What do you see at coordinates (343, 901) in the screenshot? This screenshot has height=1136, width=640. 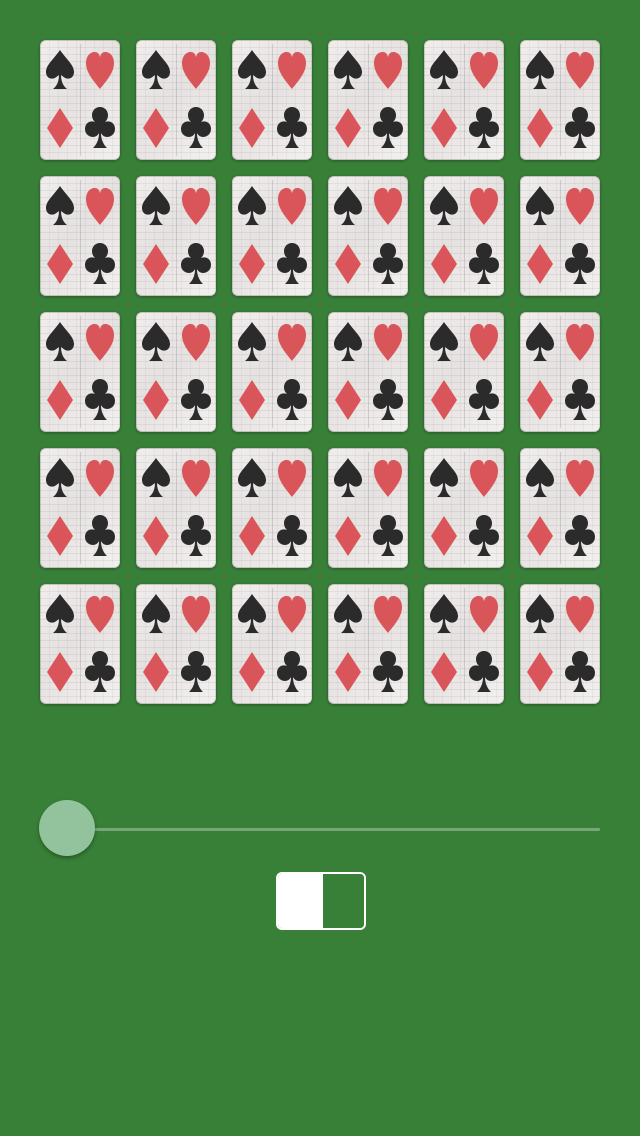 I see `toggle-off-half` at bounding box center [343, 901].